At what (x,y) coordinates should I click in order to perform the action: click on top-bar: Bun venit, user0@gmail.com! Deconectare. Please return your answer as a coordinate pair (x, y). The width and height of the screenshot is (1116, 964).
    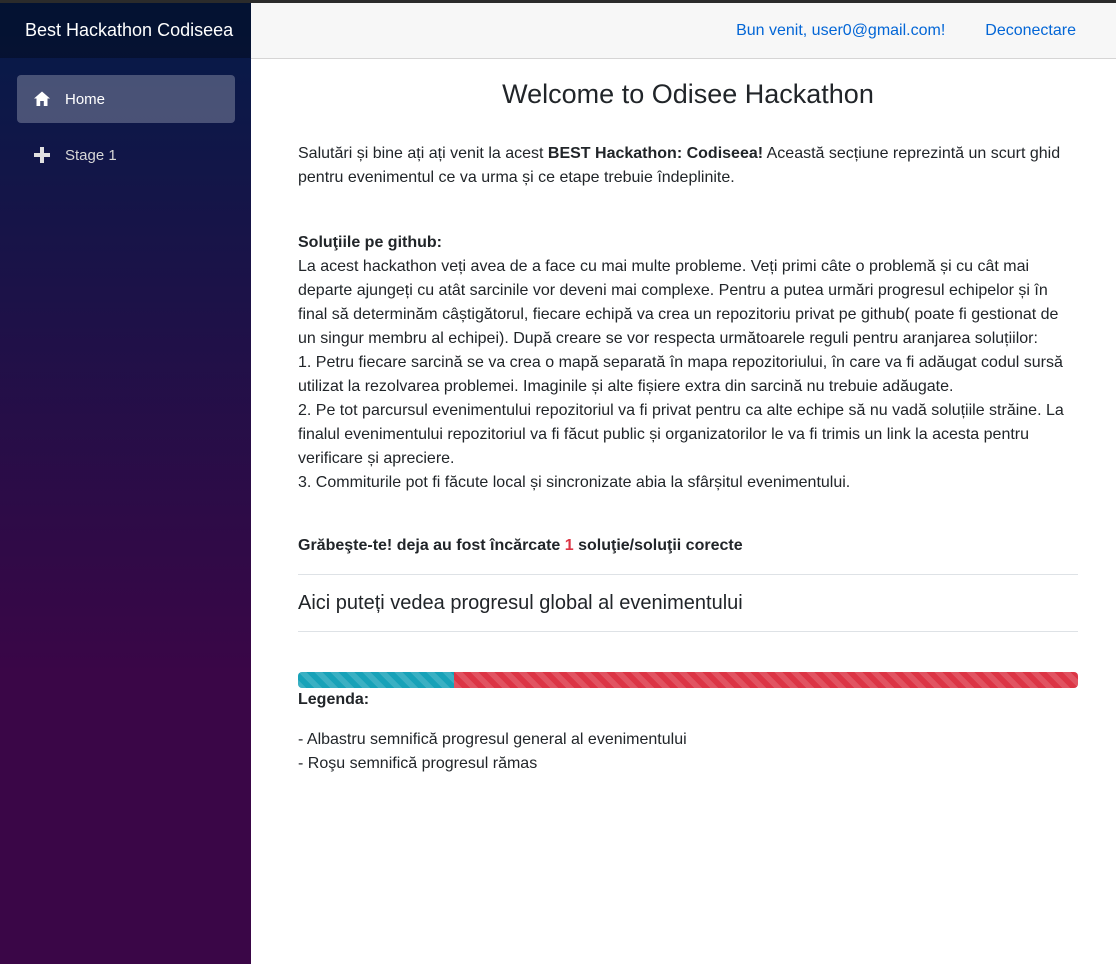
    Looking at the image, I should click on (683, 31).